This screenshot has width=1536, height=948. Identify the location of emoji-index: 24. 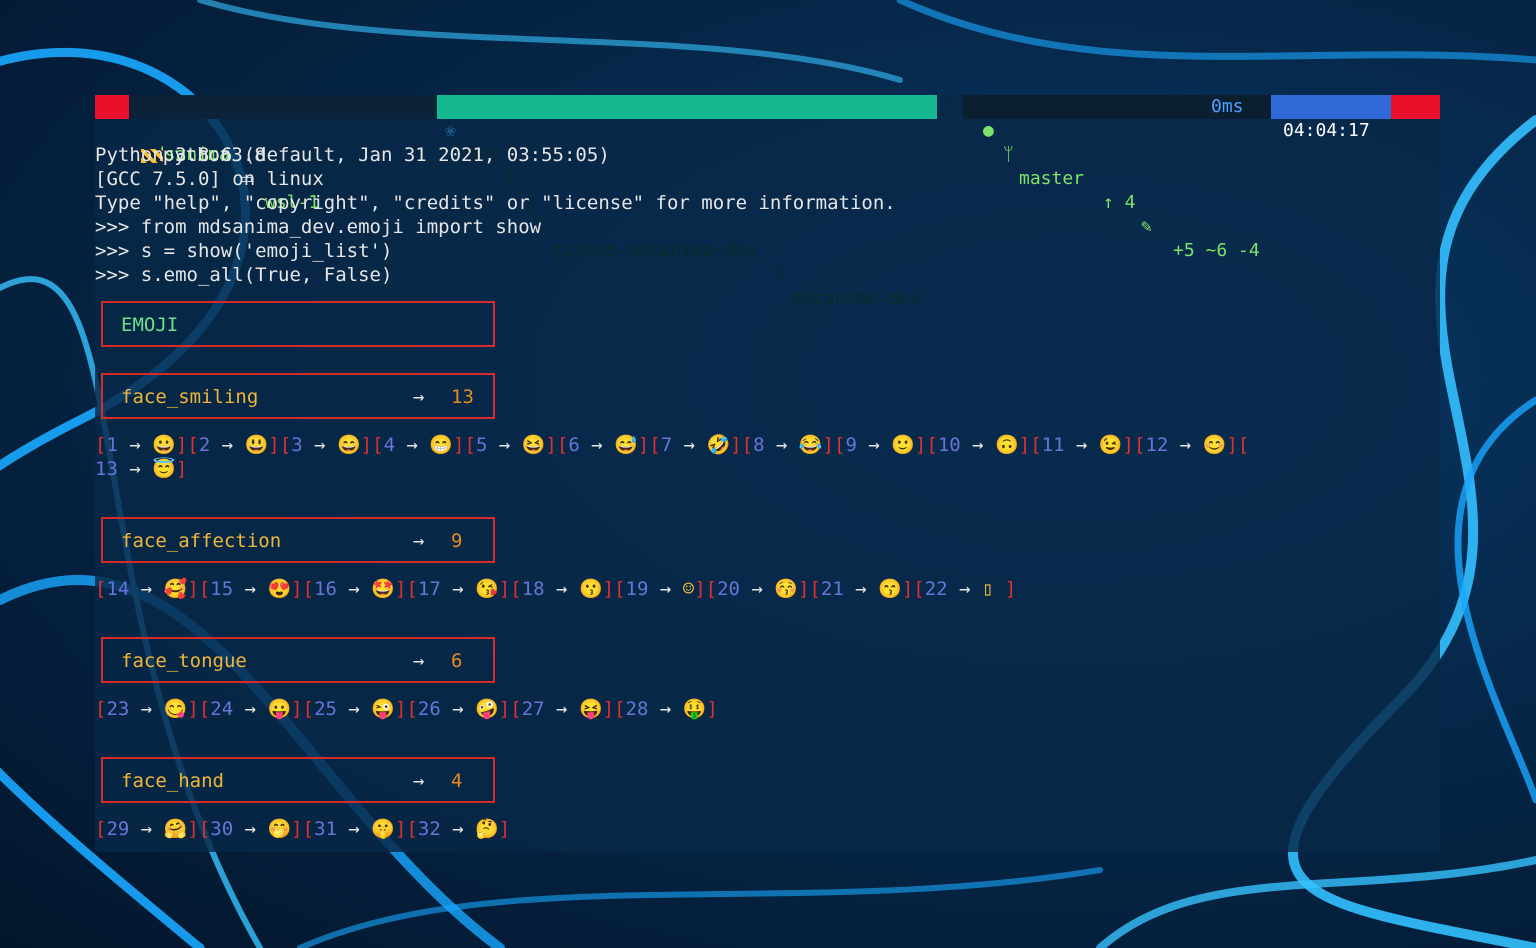
(222, 709).